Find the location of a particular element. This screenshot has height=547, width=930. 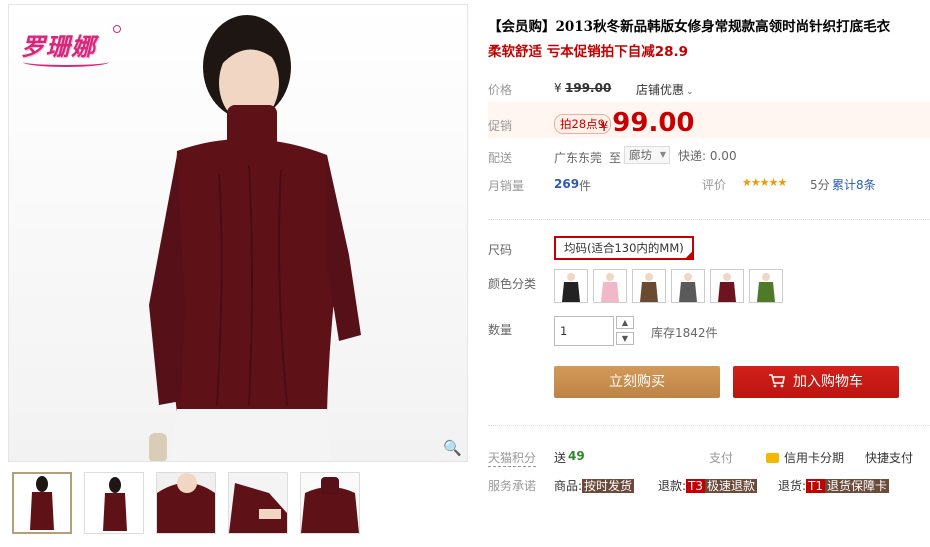

shipping-to-label: 至 is located at coordinates (615, 158).